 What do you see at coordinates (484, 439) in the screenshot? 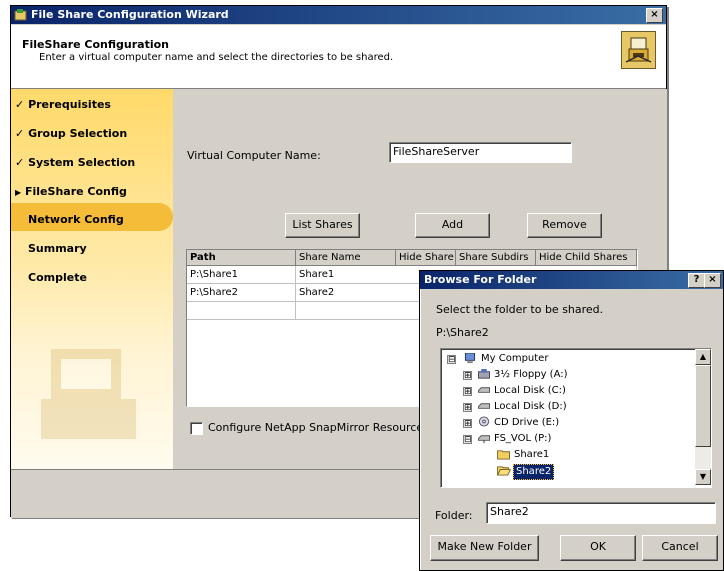
I see `network-drive-icon` at bounding box center [484, 439].